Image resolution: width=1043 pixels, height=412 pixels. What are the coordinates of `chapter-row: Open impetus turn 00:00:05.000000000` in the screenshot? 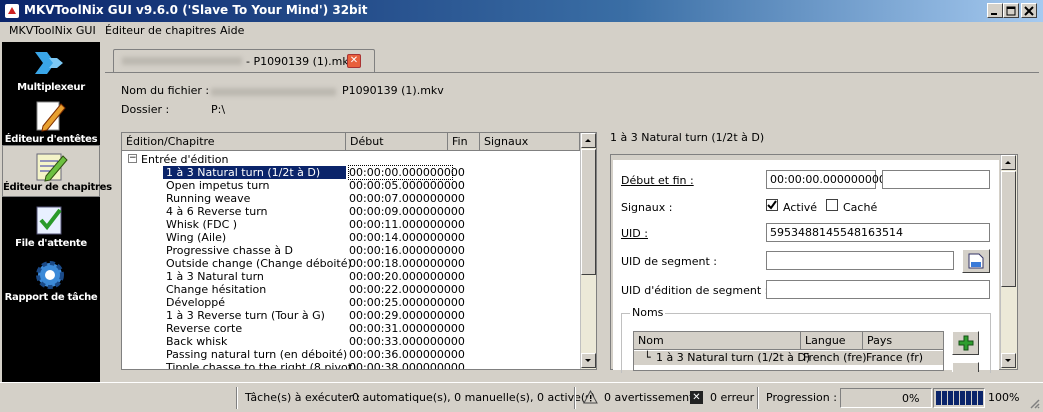 It's located at (351, 185).